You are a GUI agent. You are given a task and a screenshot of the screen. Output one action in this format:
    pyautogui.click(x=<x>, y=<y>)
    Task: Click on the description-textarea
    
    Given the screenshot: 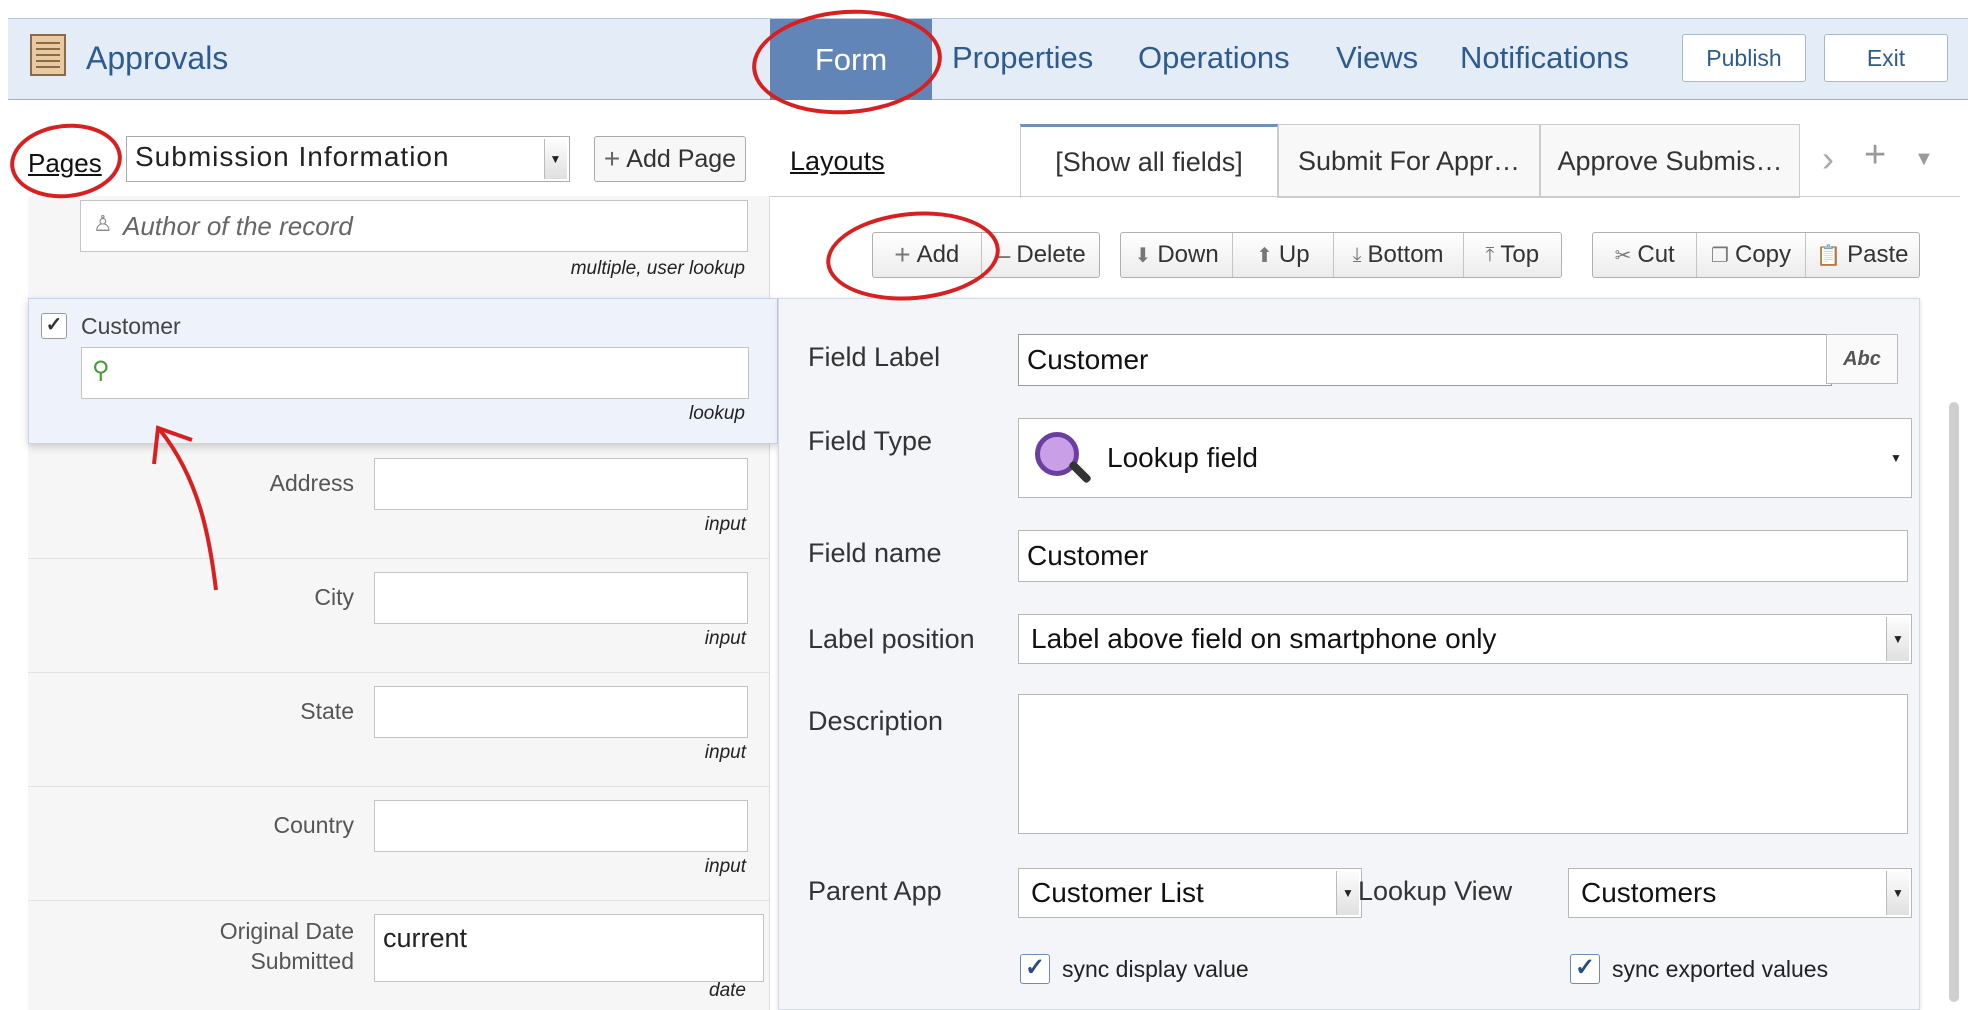 What is the action you would take?
    pyautogui.click(x=1463, y=764)
    